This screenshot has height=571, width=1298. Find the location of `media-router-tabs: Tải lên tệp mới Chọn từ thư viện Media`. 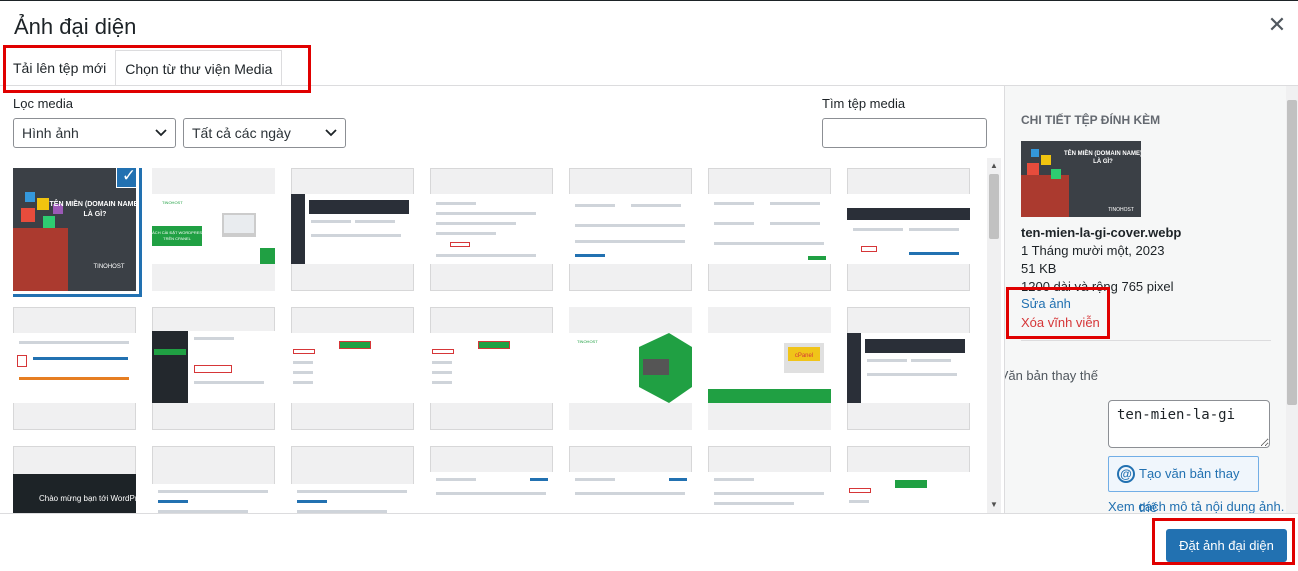

media-router-tabs: Tải lên tệp mới Chọn từ thư viện Media is located at coordinates (143, 68).